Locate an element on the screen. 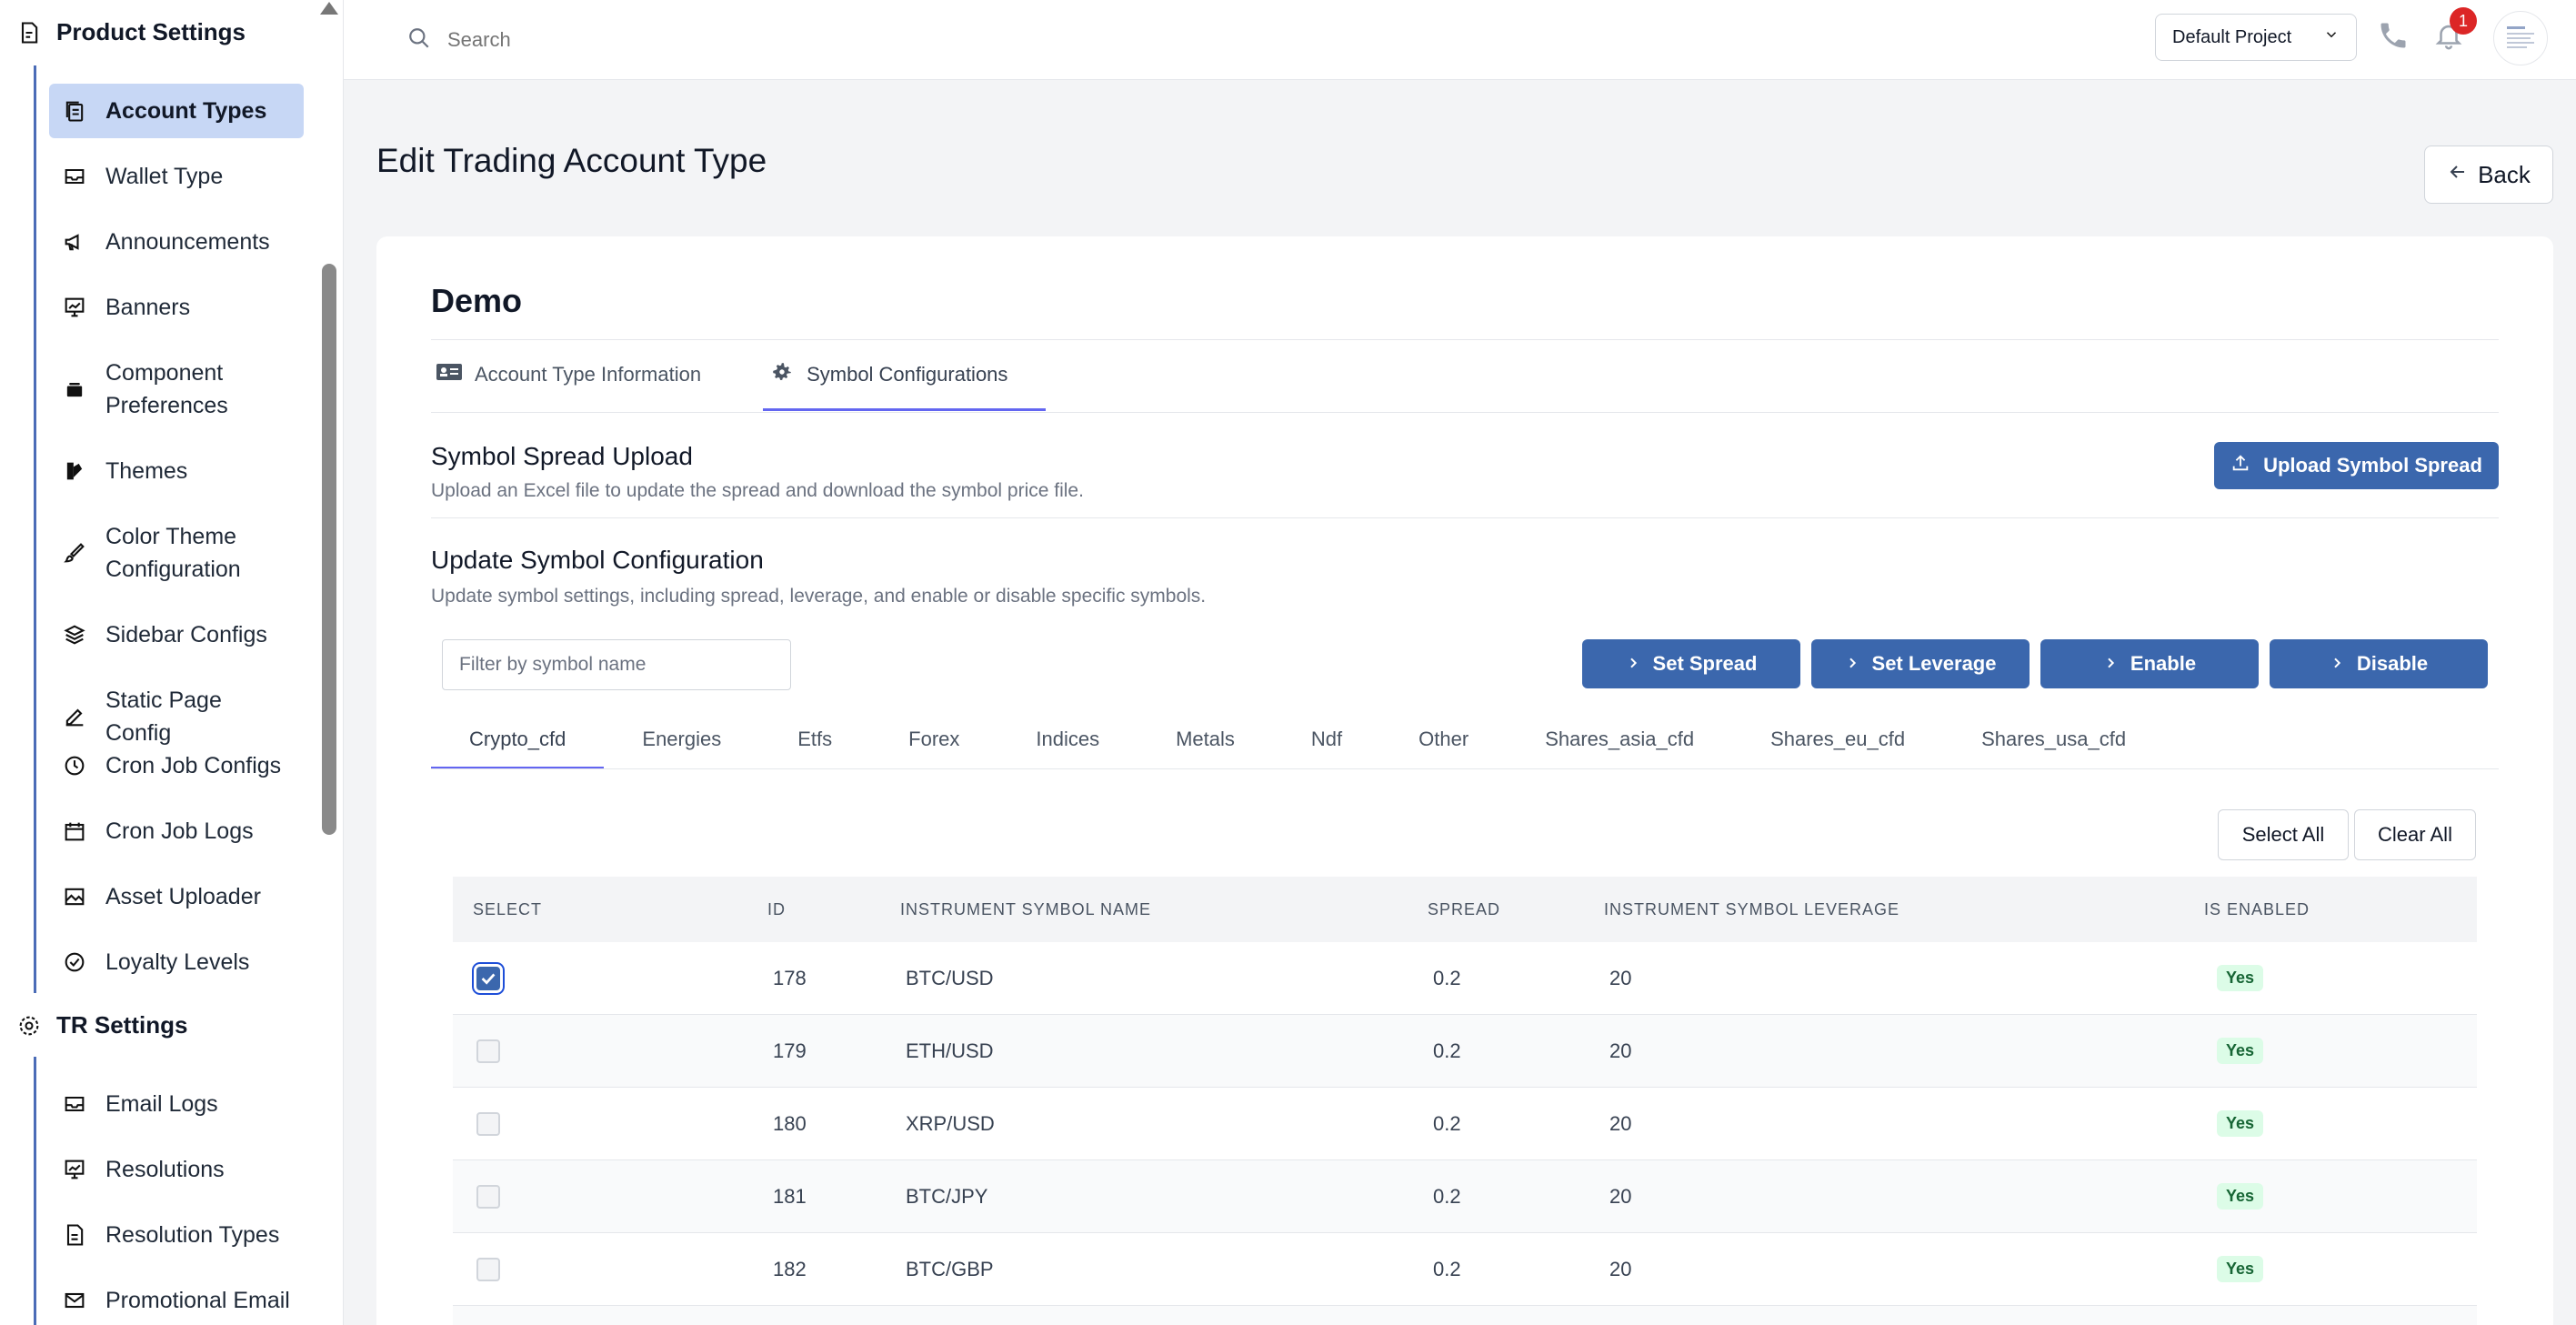  sidebar-item-cron-job-logs: Cron Job Logs is located at coordinates (176, 831).